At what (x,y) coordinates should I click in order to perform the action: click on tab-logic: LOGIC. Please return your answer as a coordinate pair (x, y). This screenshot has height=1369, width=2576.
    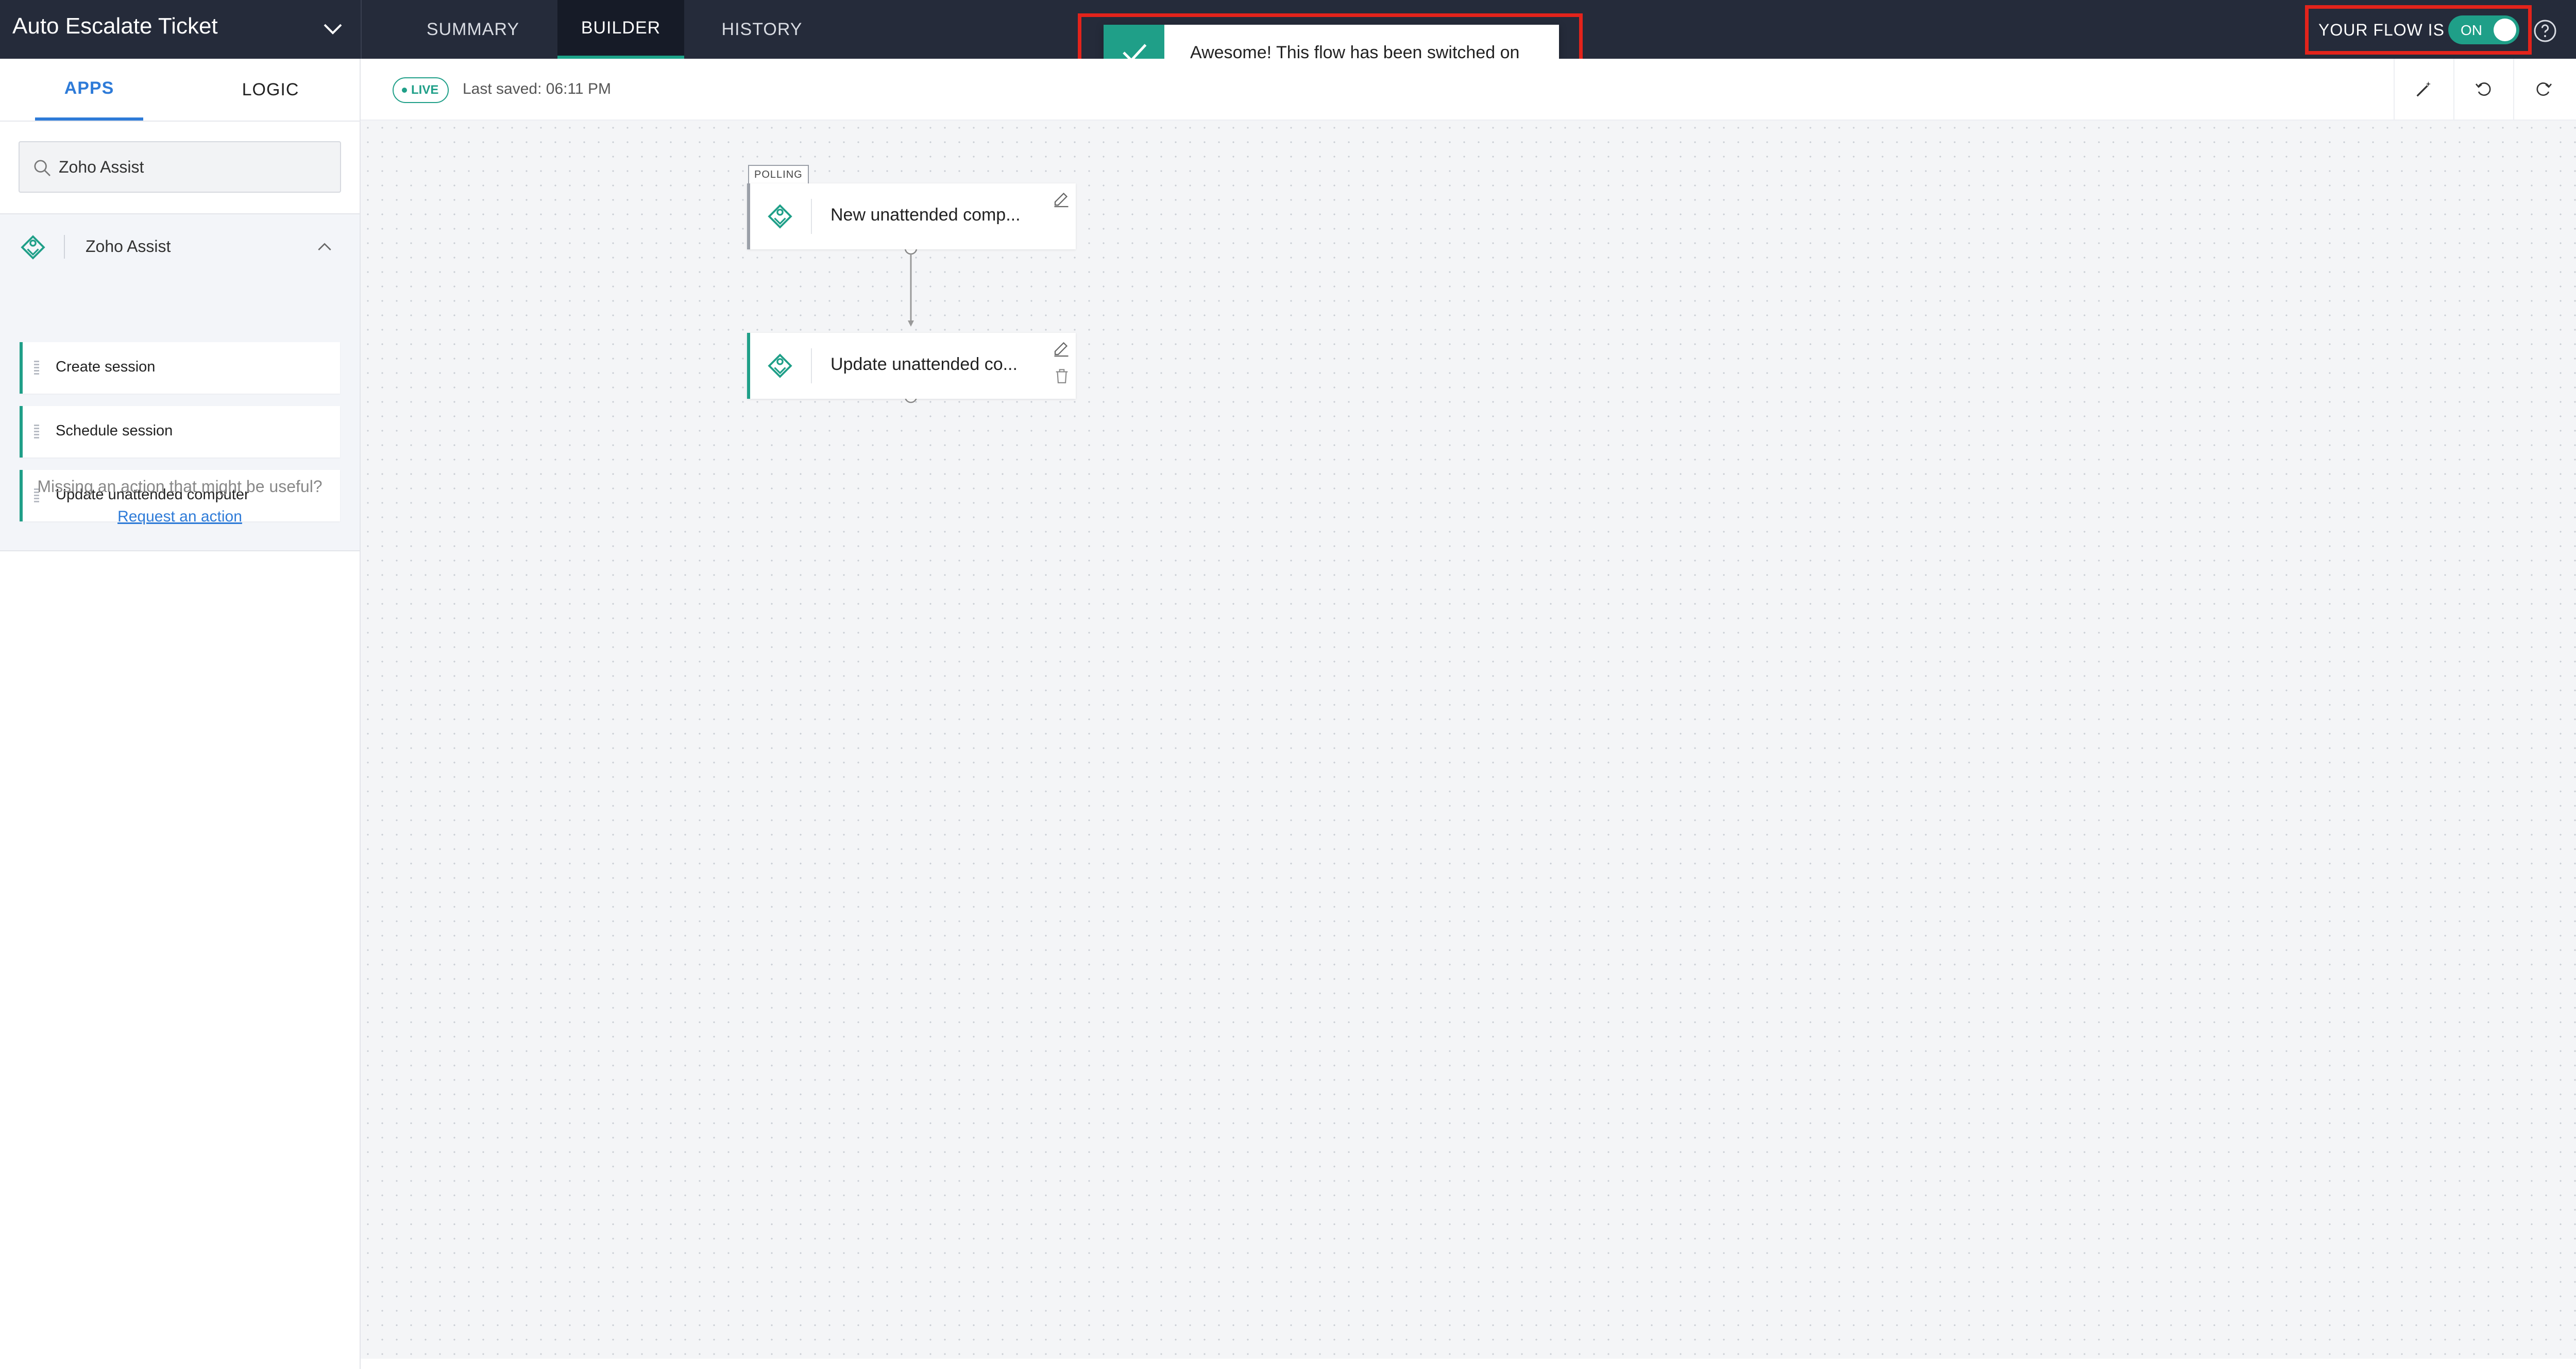
    Looking at the image, I should click on (270, 90).